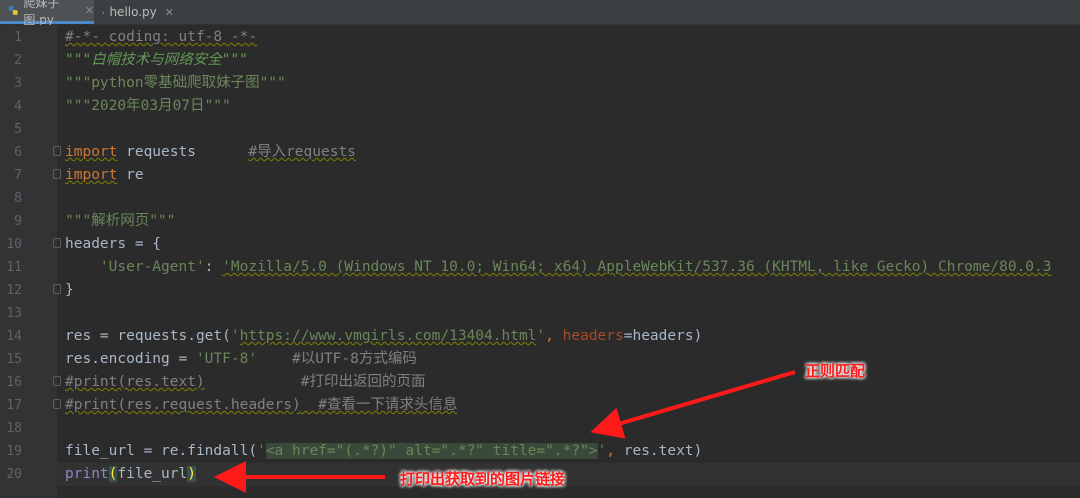 The width and height of the screenshot is (1080, 498). What do you see at coordinates (505, 431) in the screenshot?
I see `annotation-arrows` at bounding box center [505, 431].